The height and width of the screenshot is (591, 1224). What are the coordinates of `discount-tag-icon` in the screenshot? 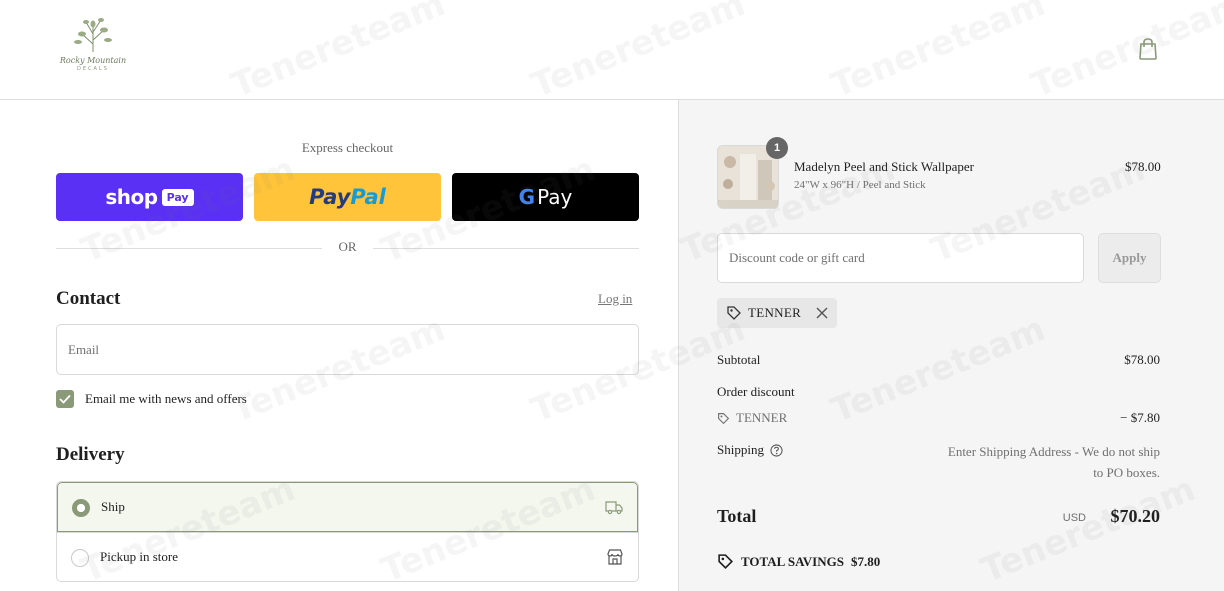 It's located at (724, 418).